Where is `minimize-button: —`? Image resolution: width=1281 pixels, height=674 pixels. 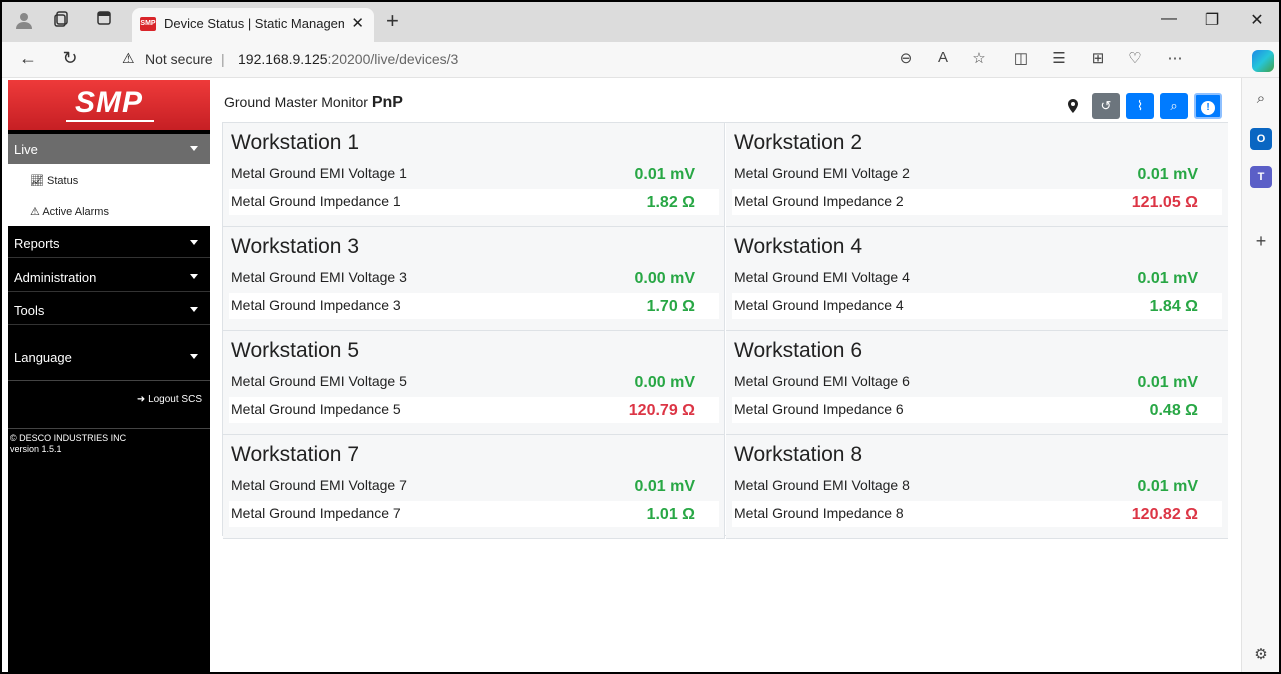 minimize-button: — is located at coordinates (1169, 19).